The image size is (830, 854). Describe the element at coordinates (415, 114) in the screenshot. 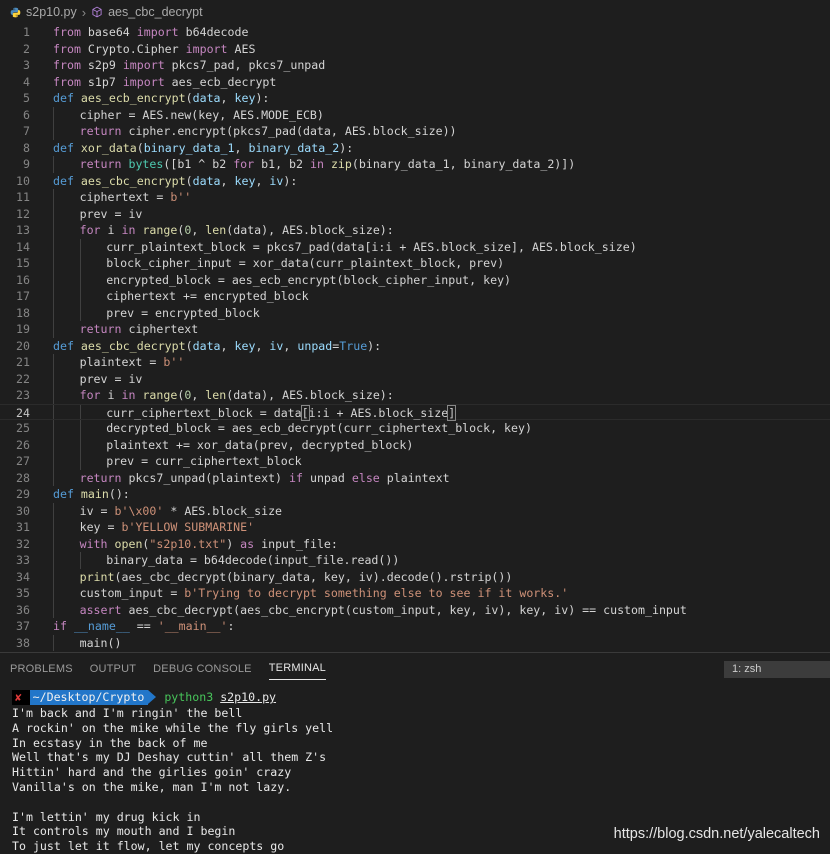

I see `code-line: 6 cipher = AES.new(key, AES.MODE_ECB)` at that location.